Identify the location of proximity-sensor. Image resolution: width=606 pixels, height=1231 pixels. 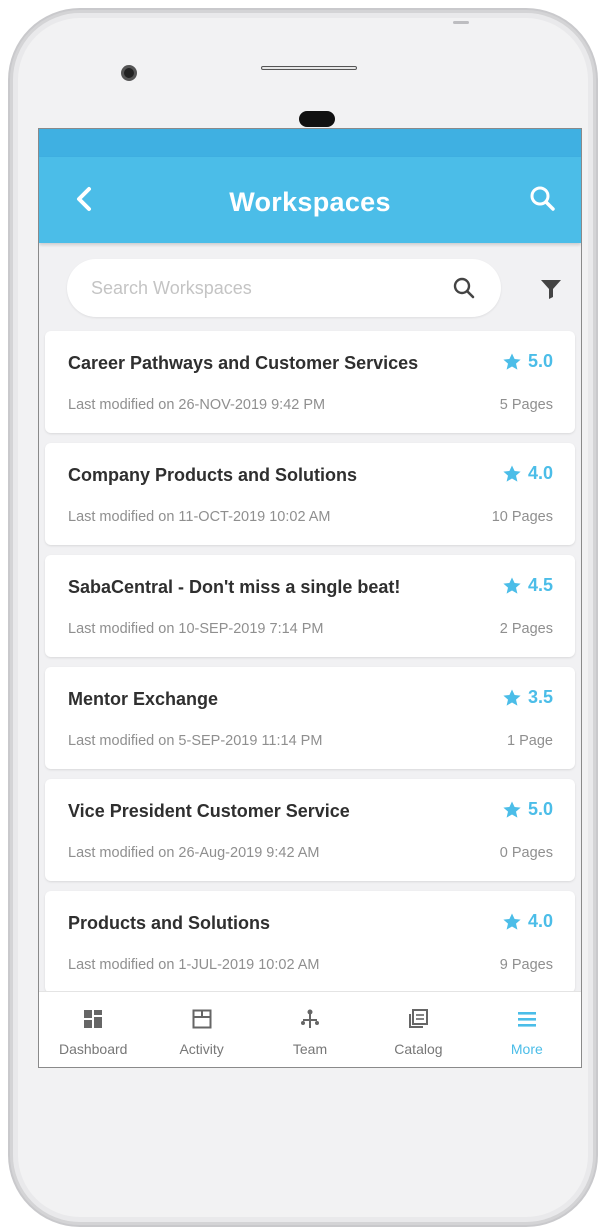
(317, 119).